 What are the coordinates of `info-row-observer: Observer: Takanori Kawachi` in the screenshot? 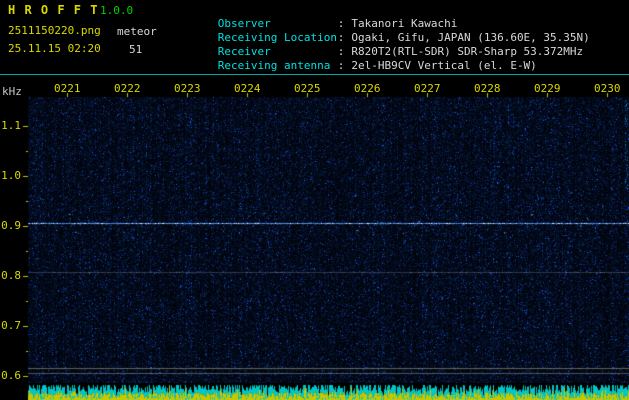 It's located at (384, 16).